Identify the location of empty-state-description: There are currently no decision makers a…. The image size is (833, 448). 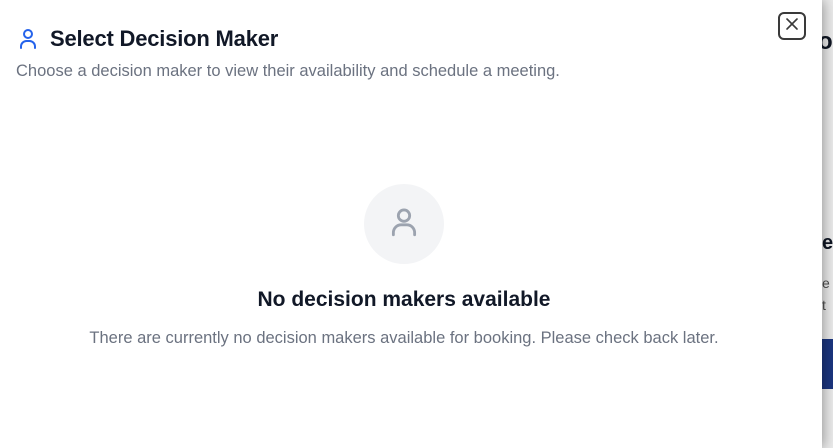
(404, 338).